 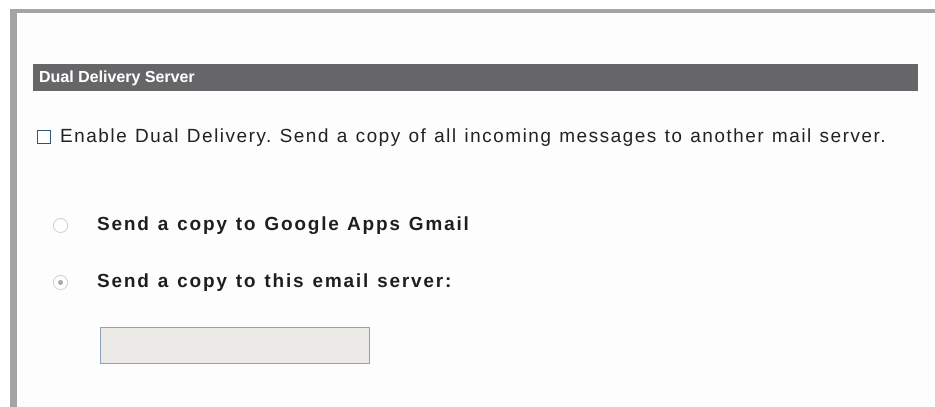 I want to click on enable-label: Enable Dual Delivery. Send a copy of all incoming messages to another mail server., so click(x=474, y=137).